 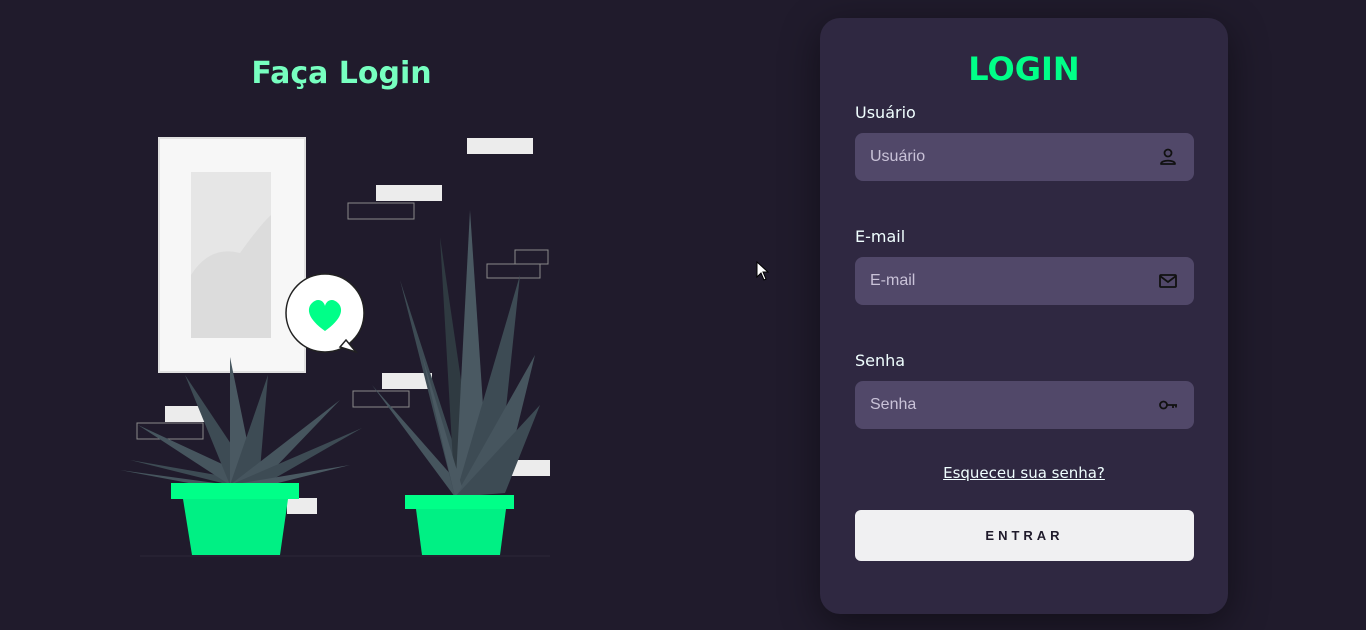 I want to click on left-plant, so click(x=241, y=422).